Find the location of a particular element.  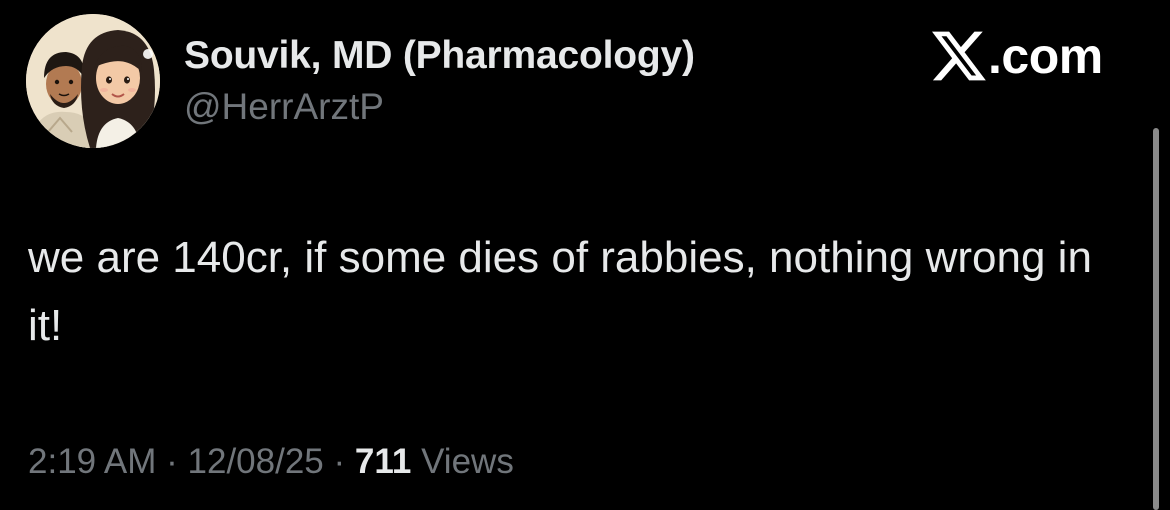

tweet-meta: 2:19 AM · 12/08/25 · 711 Views is located at coordinates (271, 462).